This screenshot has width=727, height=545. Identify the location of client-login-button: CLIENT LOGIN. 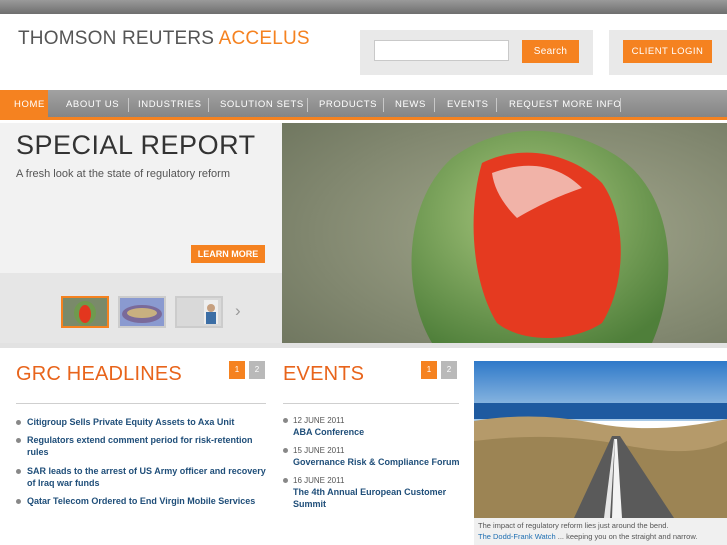
(667, 51).